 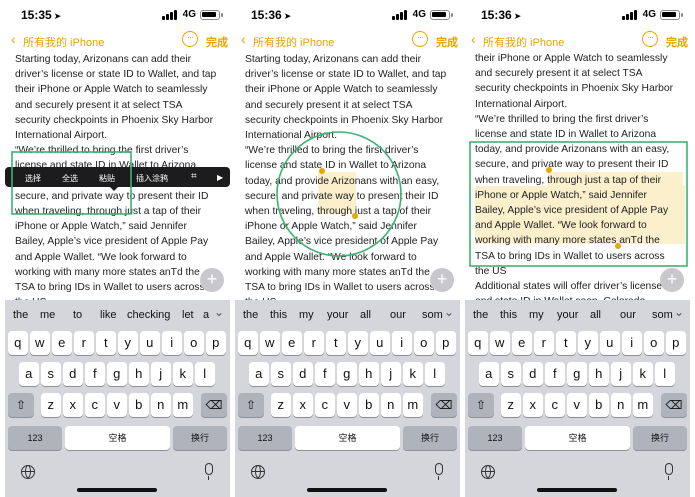 I want to click on space-key: 空格, so click(x=577, y=438).